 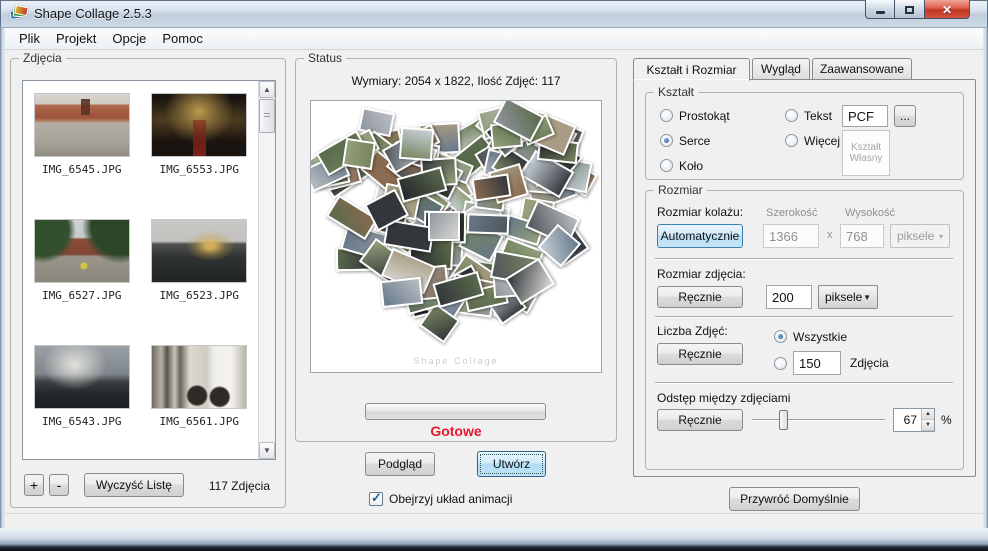 I want to click on radio-wszystkie-label: Wszystkie, so click(x=820, y=337).